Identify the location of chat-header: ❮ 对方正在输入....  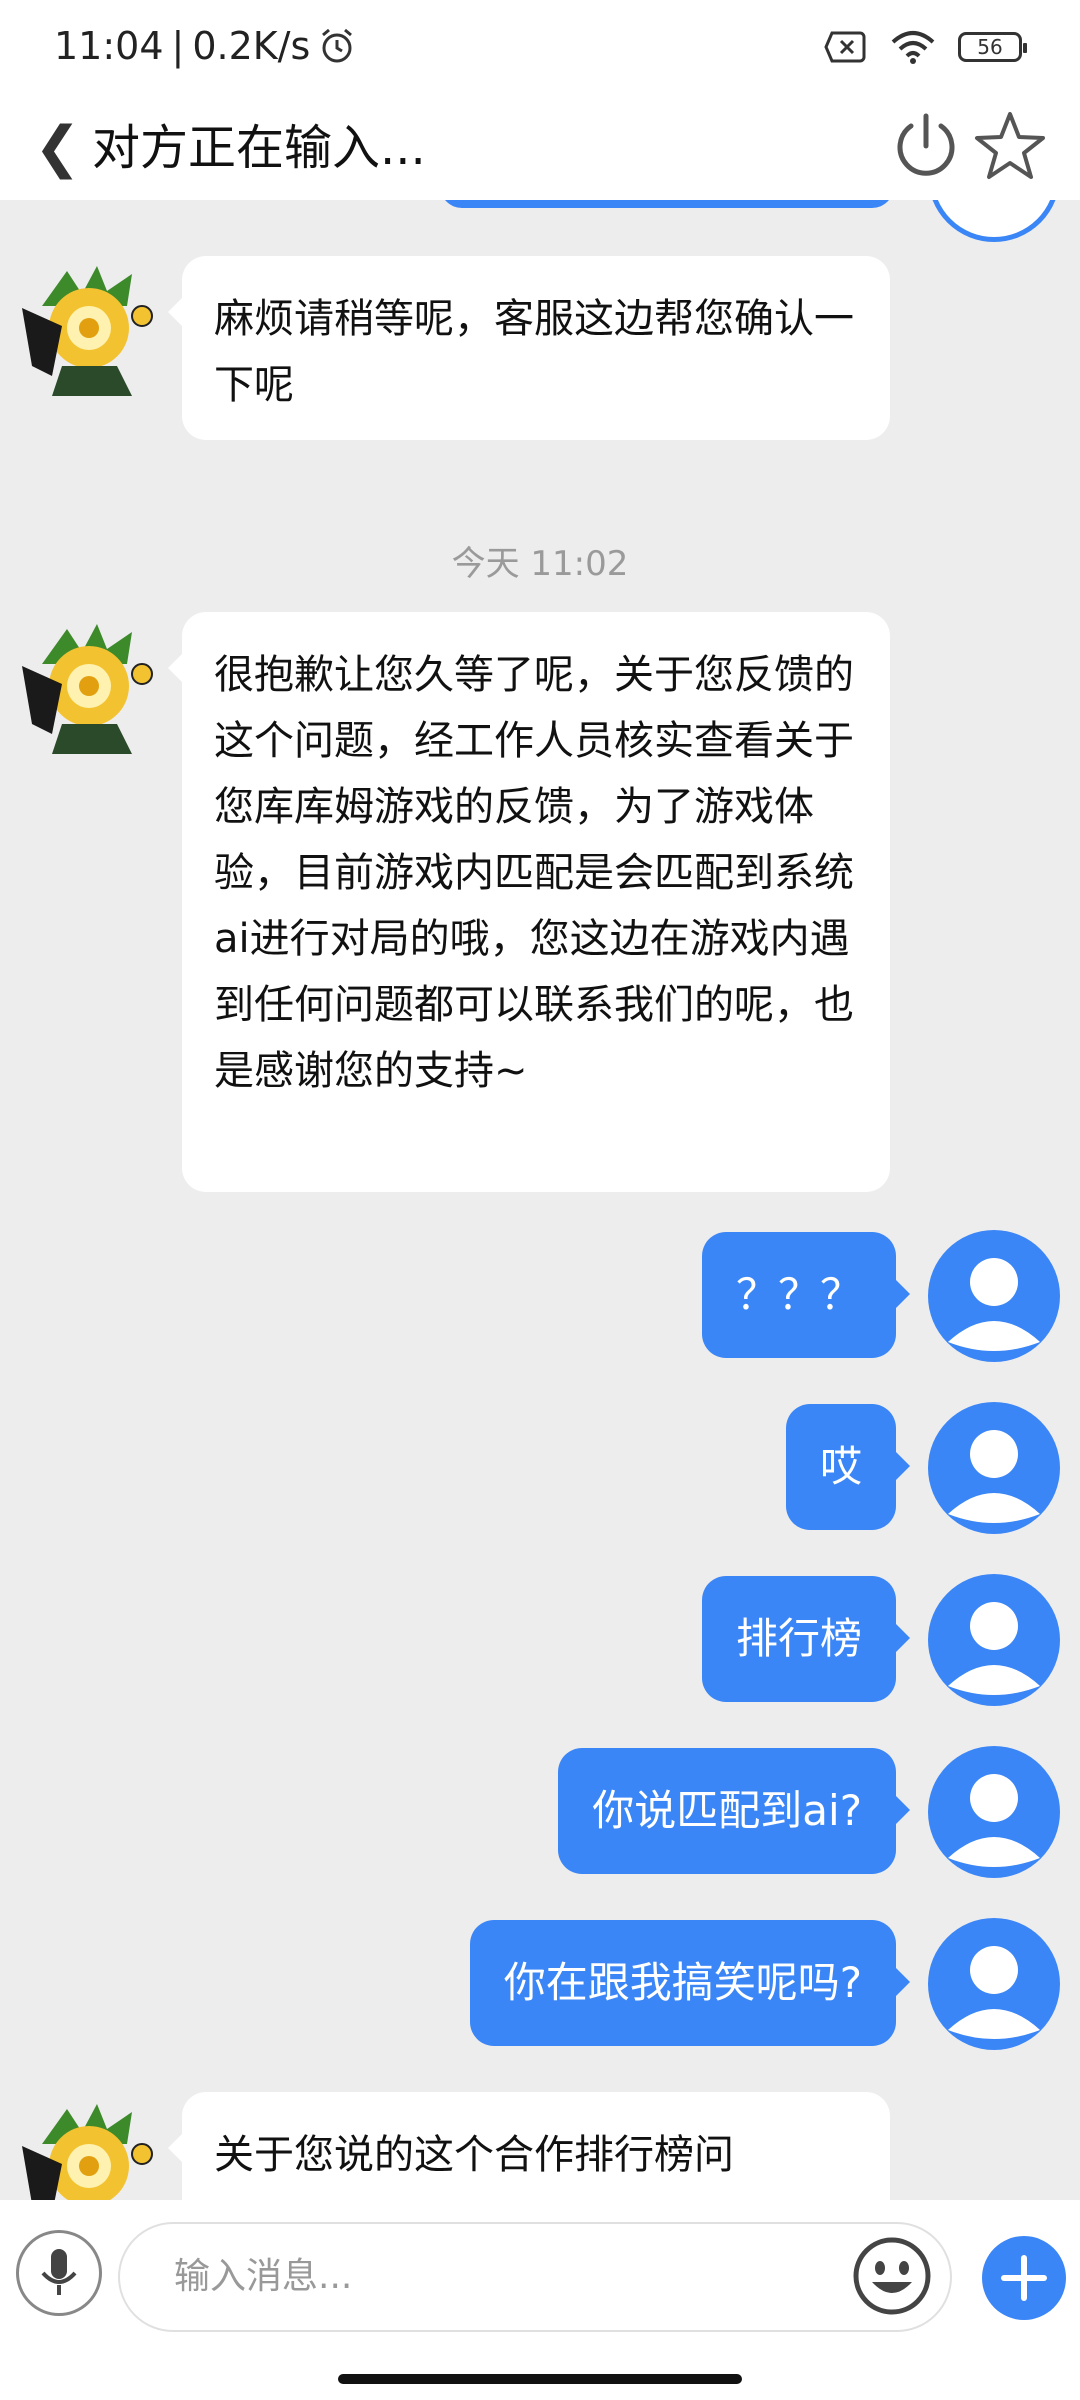
(540, 148).